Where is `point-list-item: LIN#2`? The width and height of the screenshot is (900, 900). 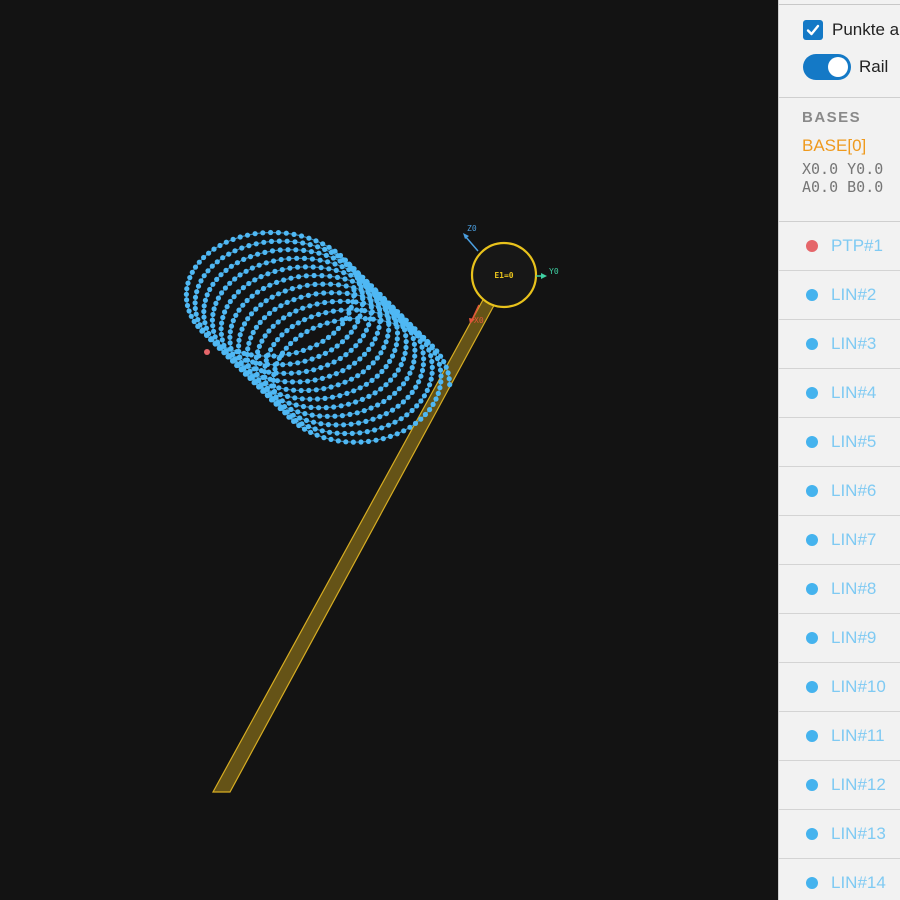
point-list-item: LIN#2 is located at coordinates (839, 295).